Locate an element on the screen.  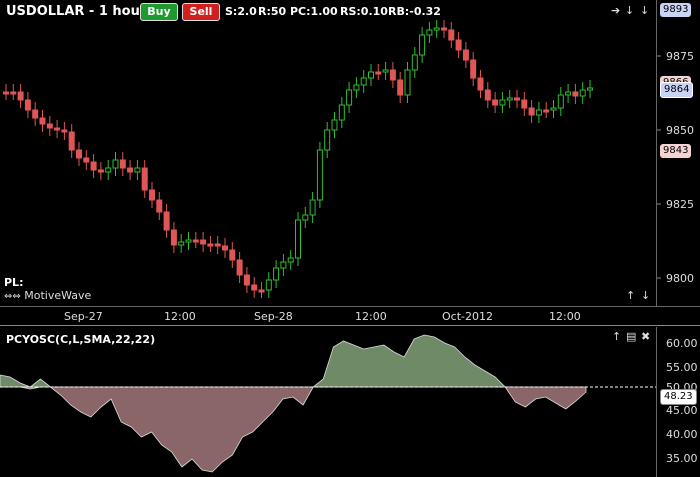
osc-tick: 35.00 is located at coordinates (682, 458).